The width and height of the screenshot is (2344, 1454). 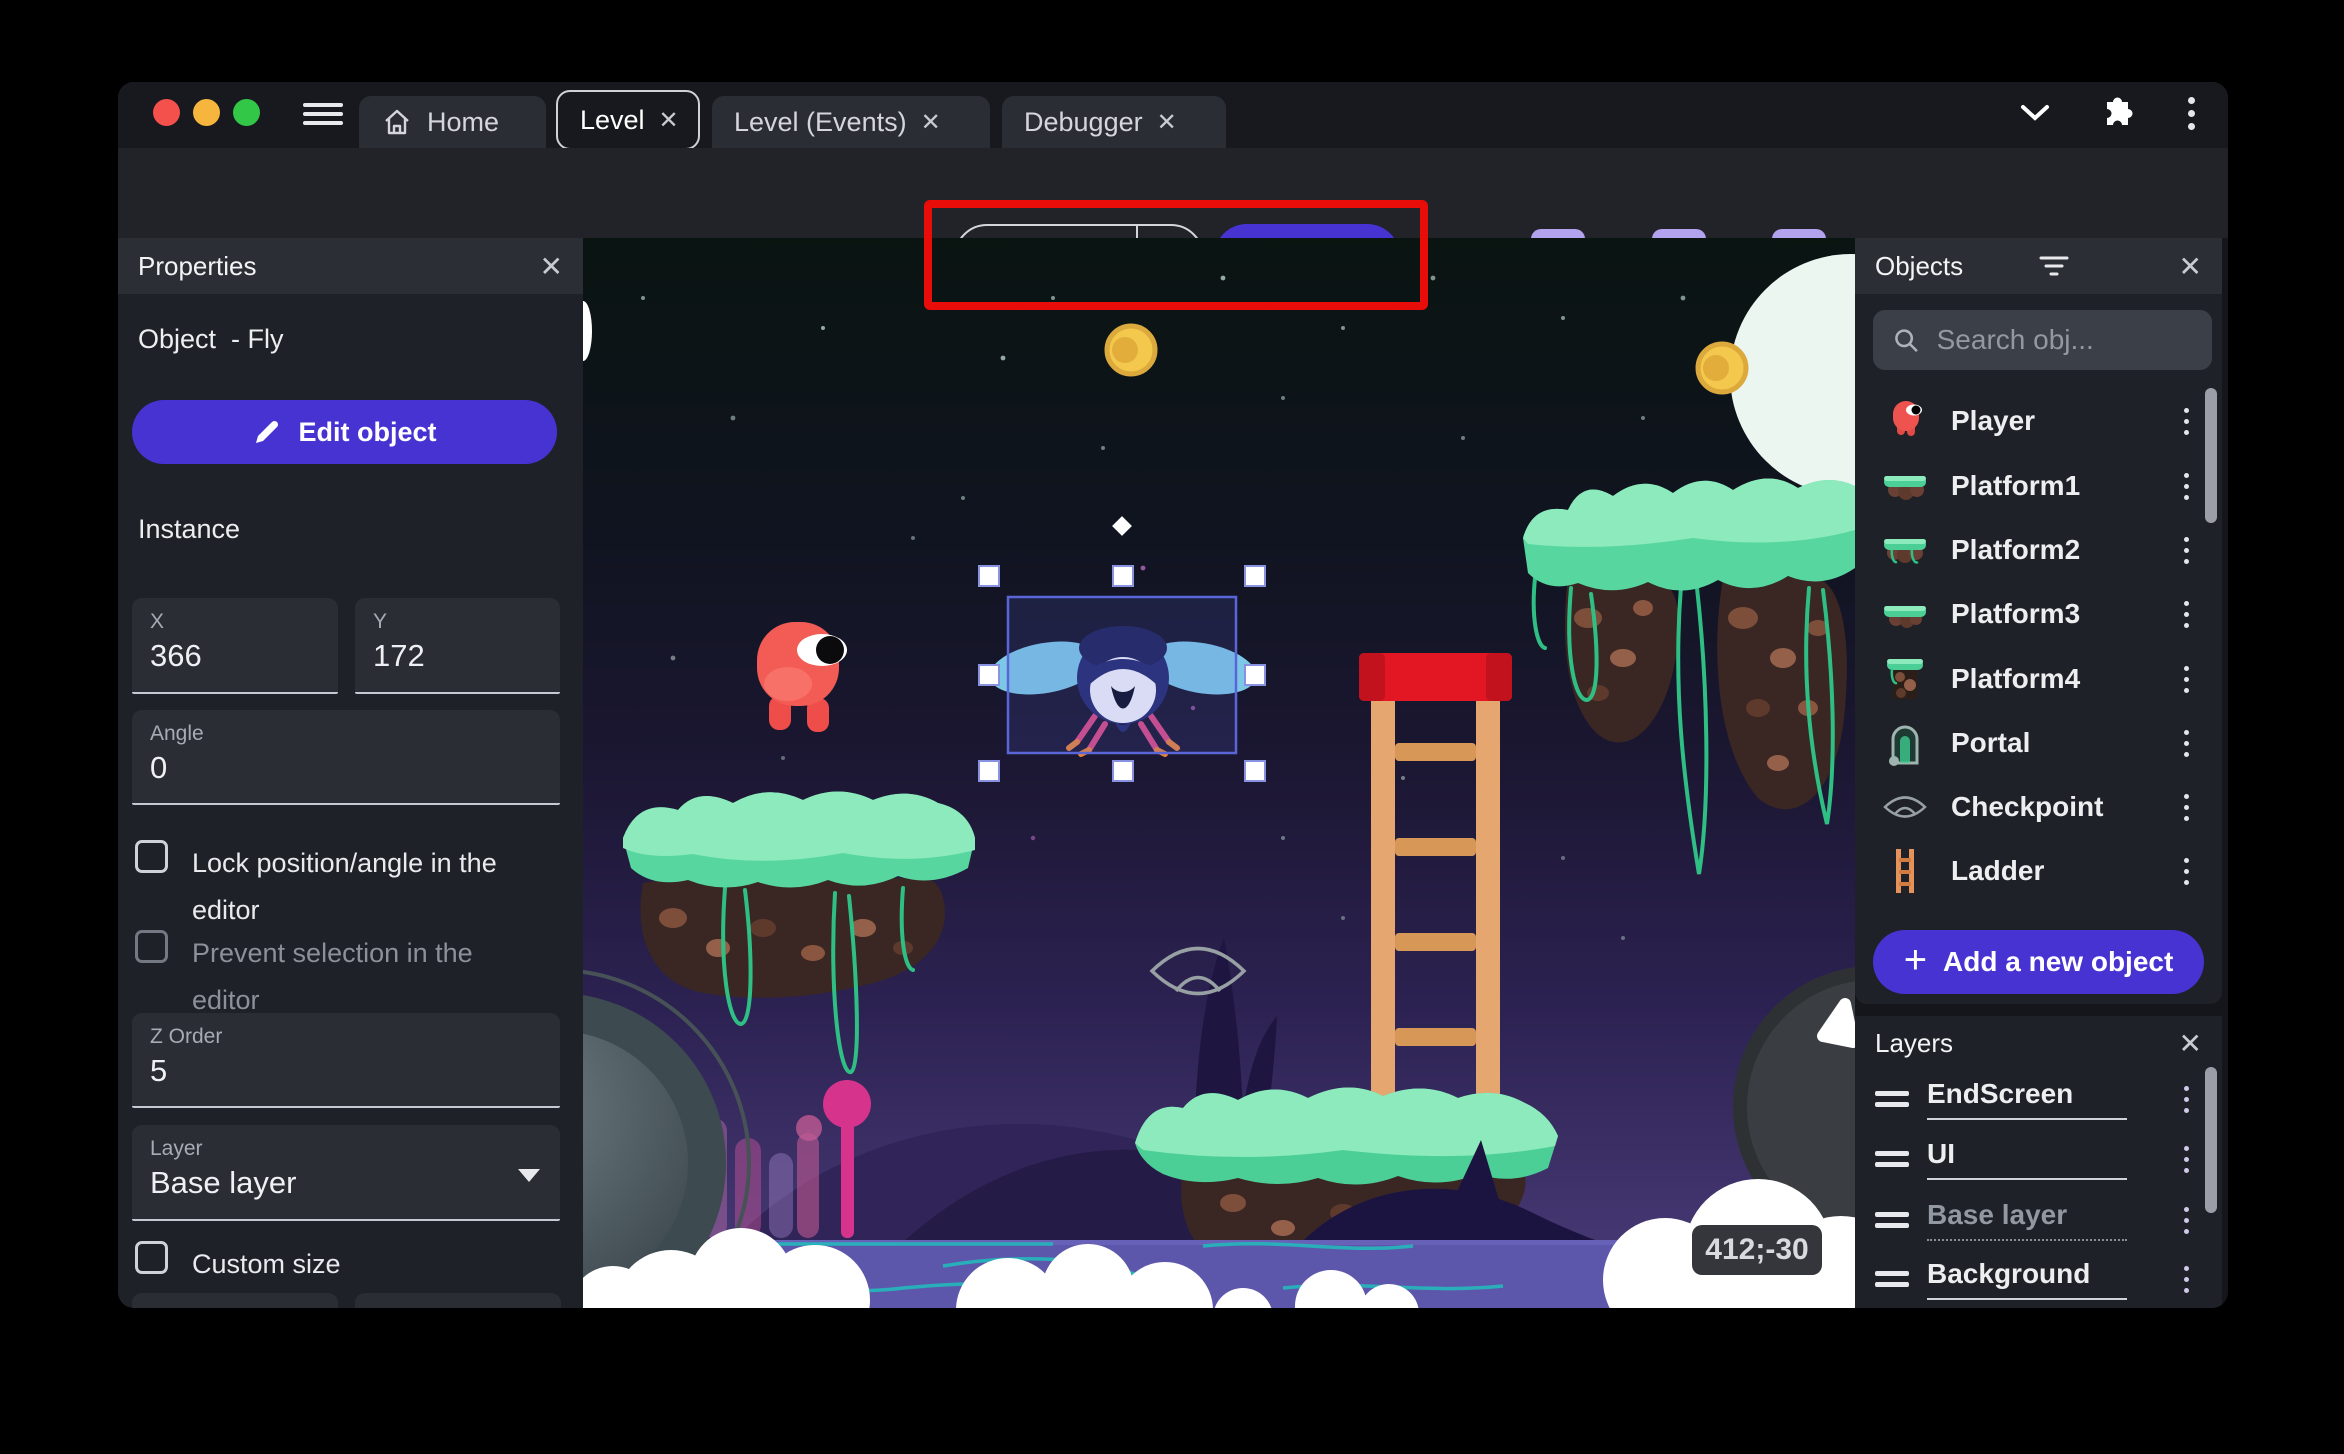 I want to click on object-label: Checkpoint, so click(x=2027, y=806).